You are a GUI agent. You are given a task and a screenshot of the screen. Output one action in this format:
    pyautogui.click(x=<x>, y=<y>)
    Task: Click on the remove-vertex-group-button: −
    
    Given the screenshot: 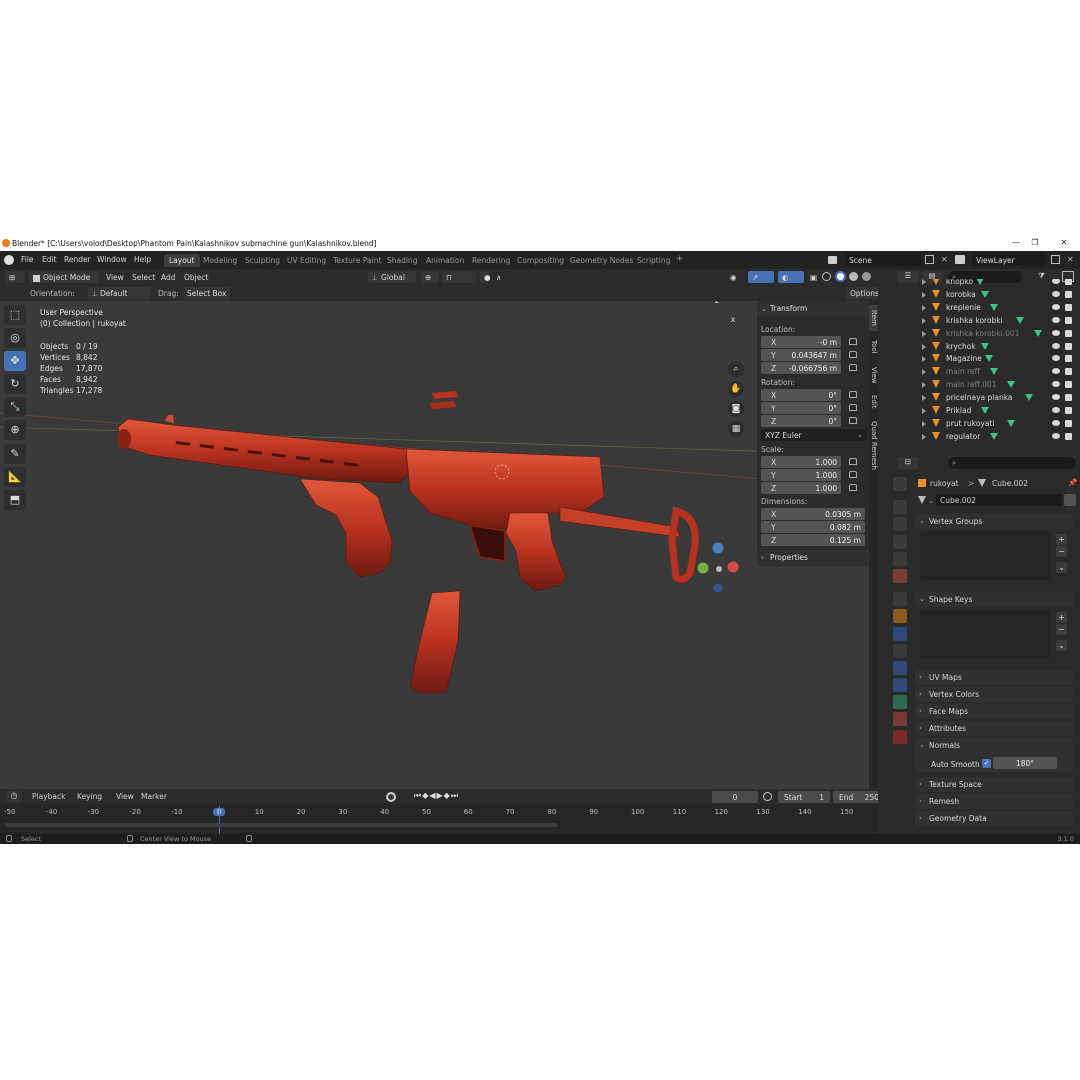 What is the action you would take?
    pyautogui.click(x=1061, y=551)
    